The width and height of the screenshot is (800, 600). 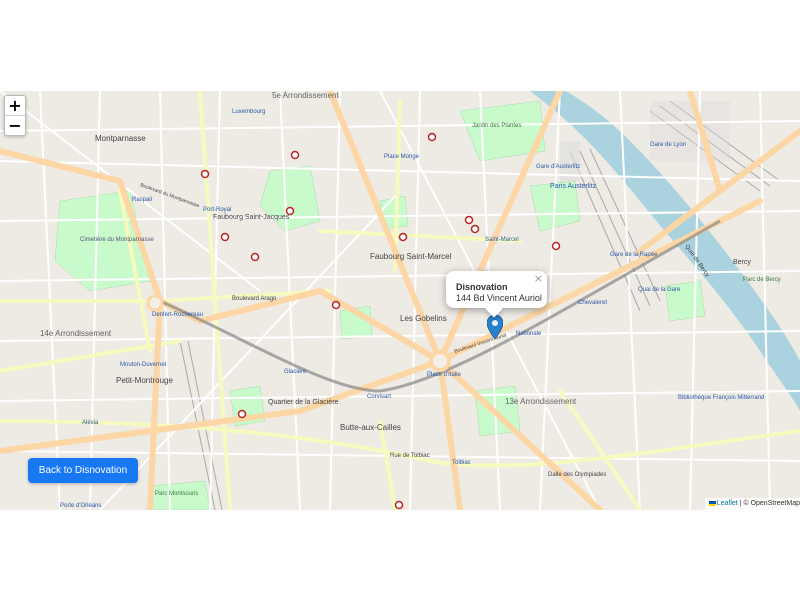 What do you see at coordinates (402, 157) in the screenshot?
I see `label-place-monge: Place Monge` at bounding box center [402, 157].